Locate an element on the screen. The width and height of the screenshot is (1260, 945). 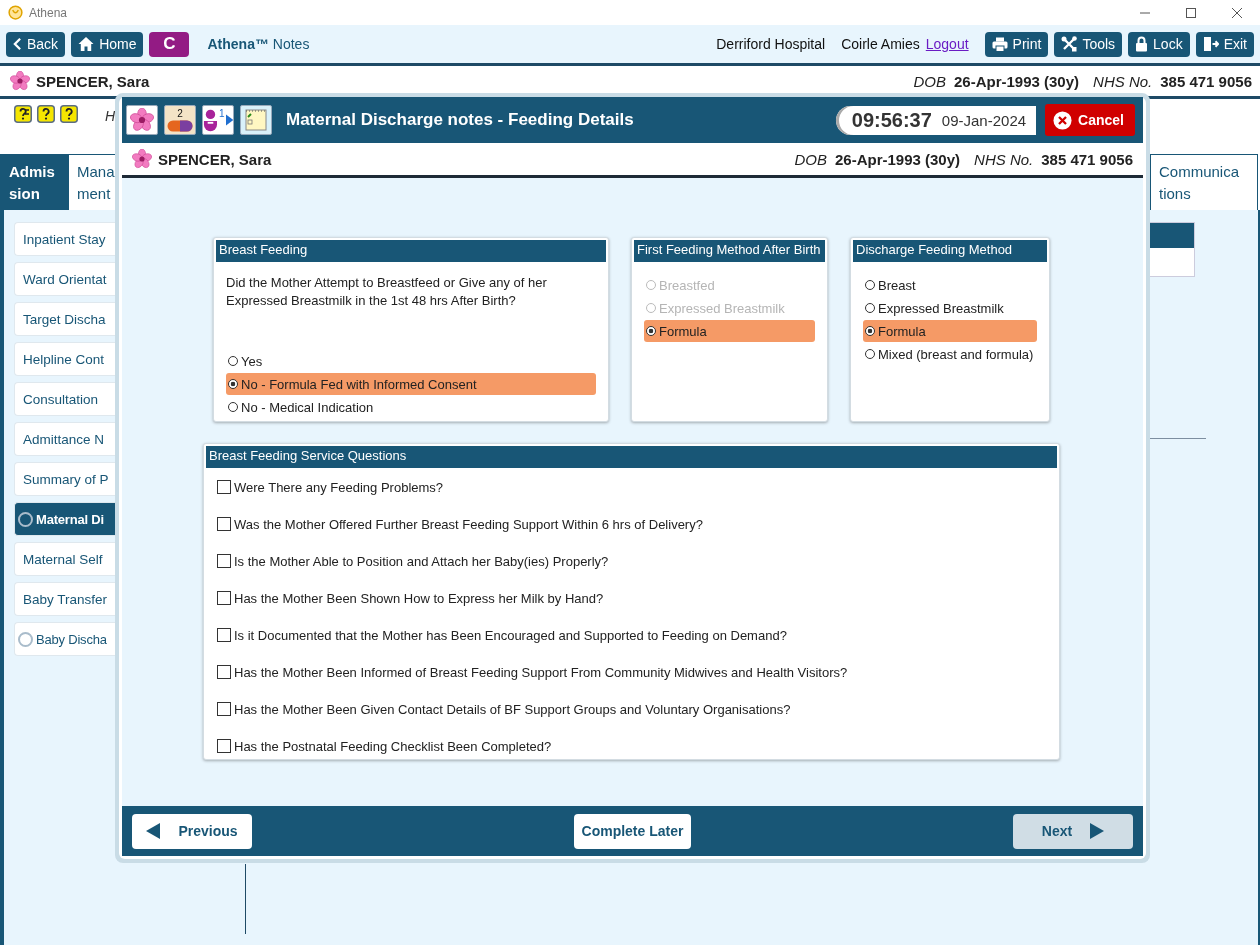
tools-button: Tools is located at coordinates (1088, 44).